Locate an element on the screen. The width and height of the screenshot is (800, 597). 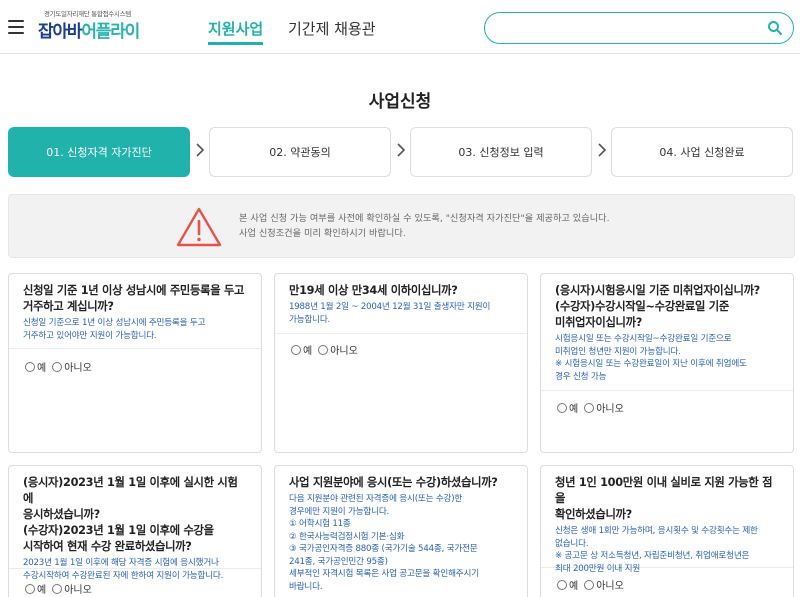
description-line: 미취업인 청년만 지원이 가능합니다. is located at coordinates (618, 351).